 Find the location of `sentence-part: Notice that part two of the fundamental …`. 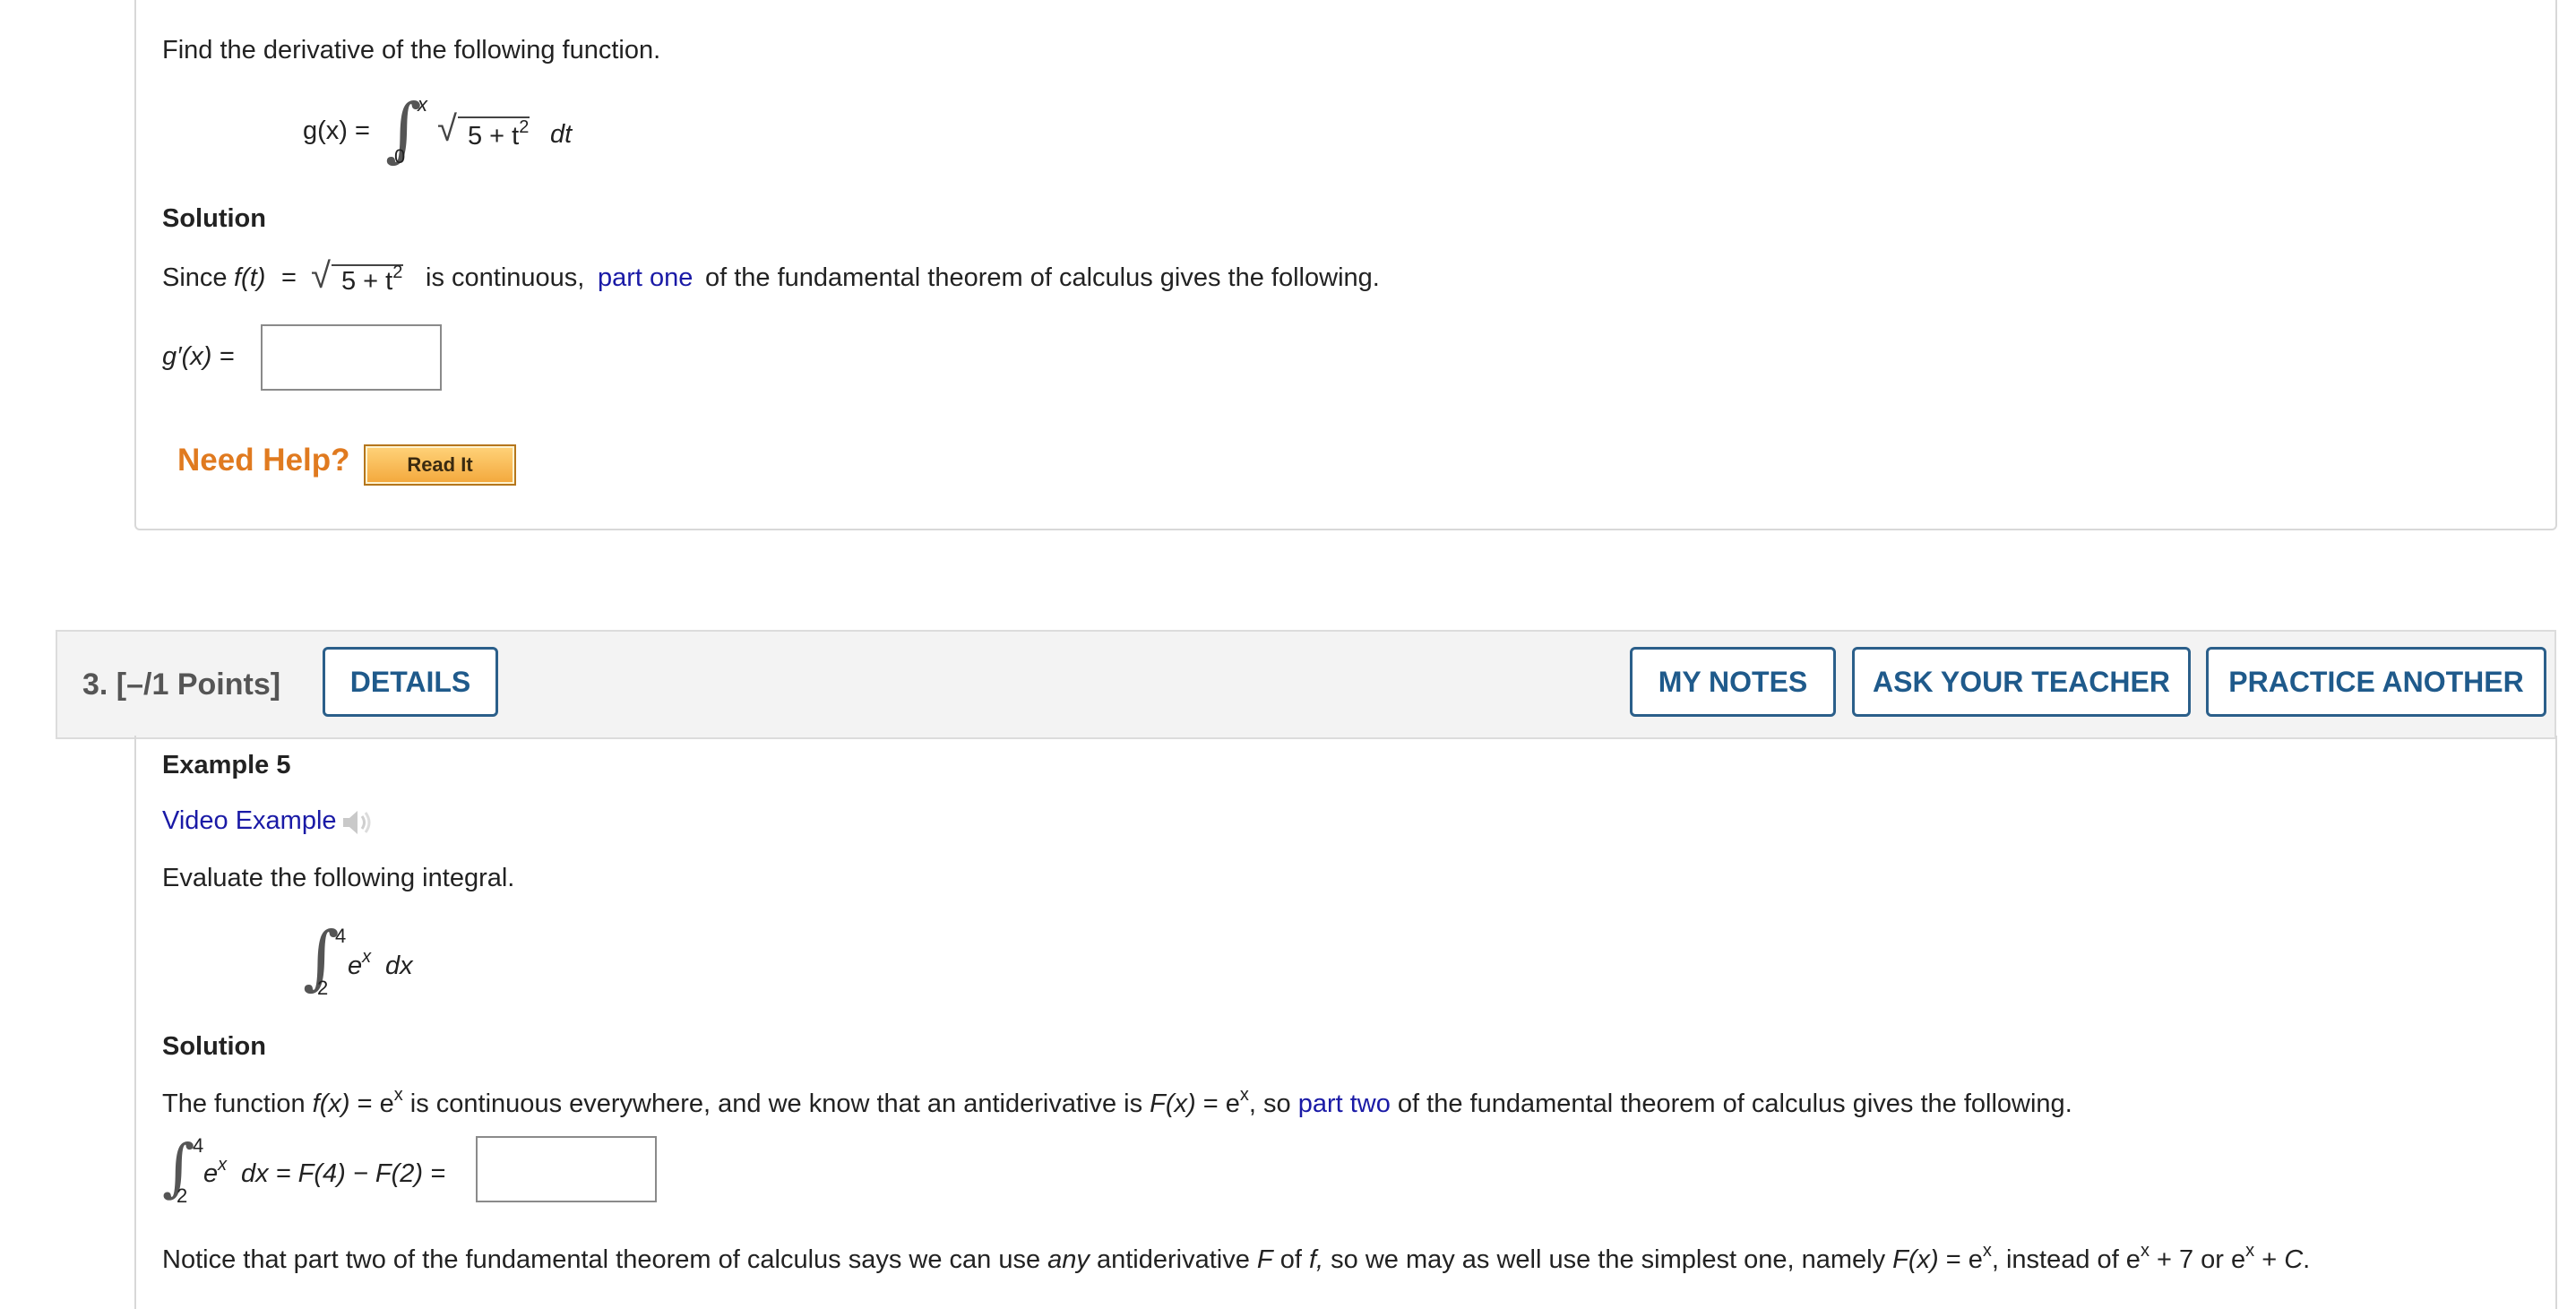

sentence-part: Notice that part two of the fundamental … is located at coordinates (601, 1260).